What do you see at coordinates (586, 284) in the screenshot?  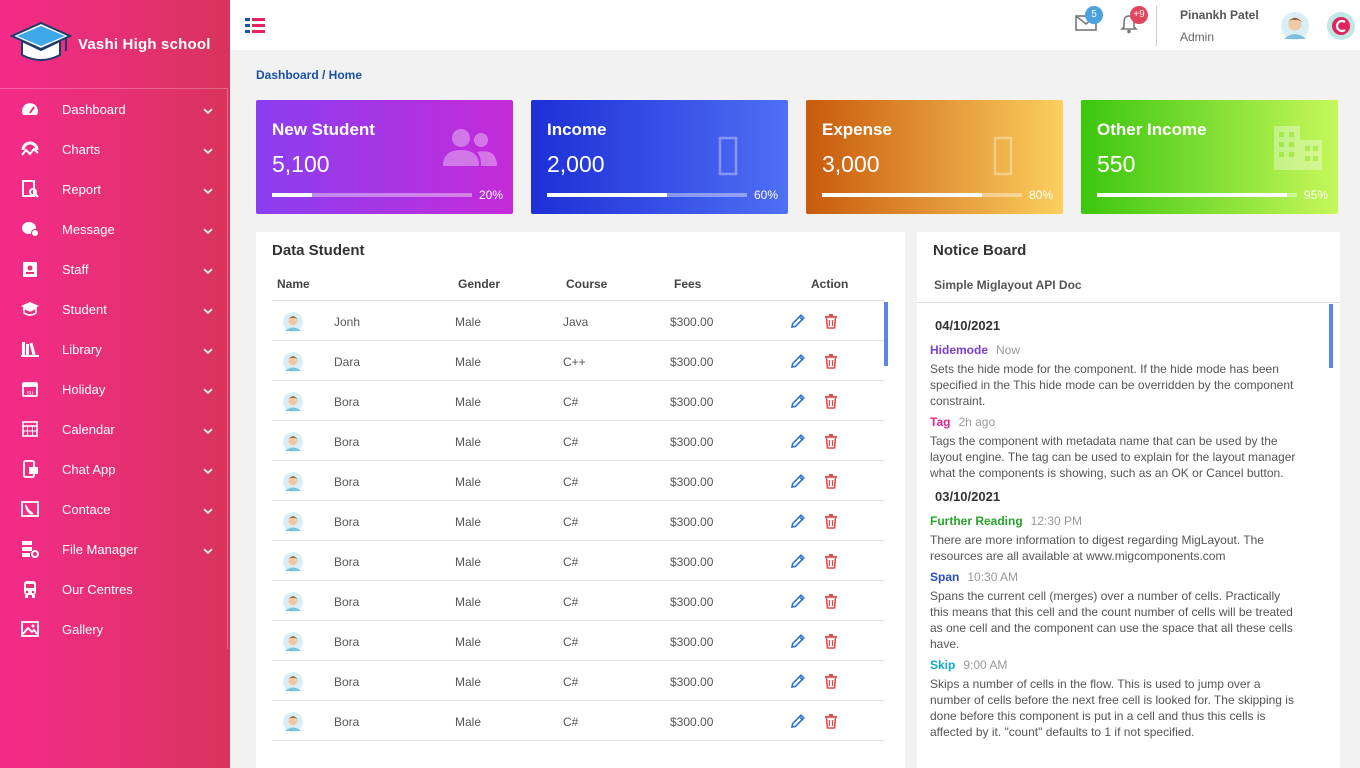 I see `column-header-course: Course` at bounding box center [586, 284].